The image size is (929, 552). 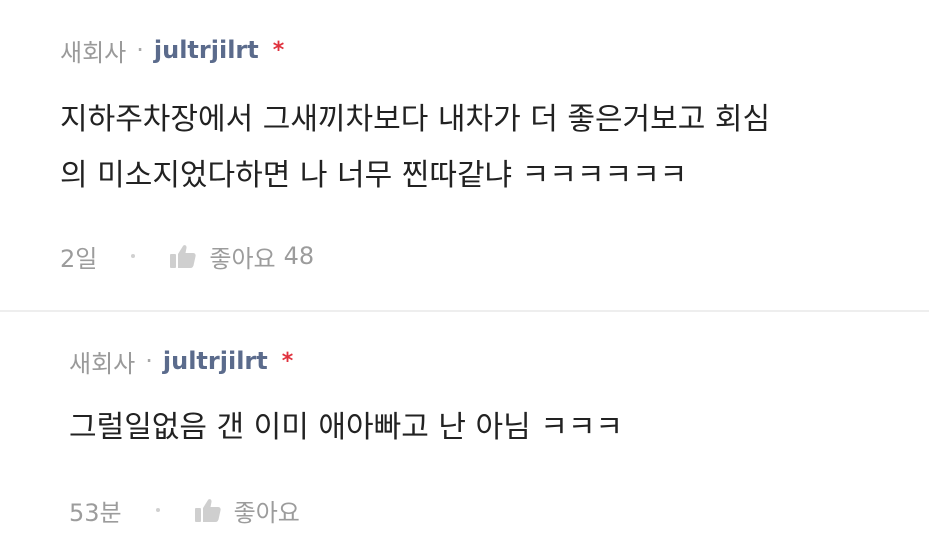 What do you see at coordinates (79, 258) in the screenshot?
I see `comment-time: 2일` at bounding box center [79, 258].